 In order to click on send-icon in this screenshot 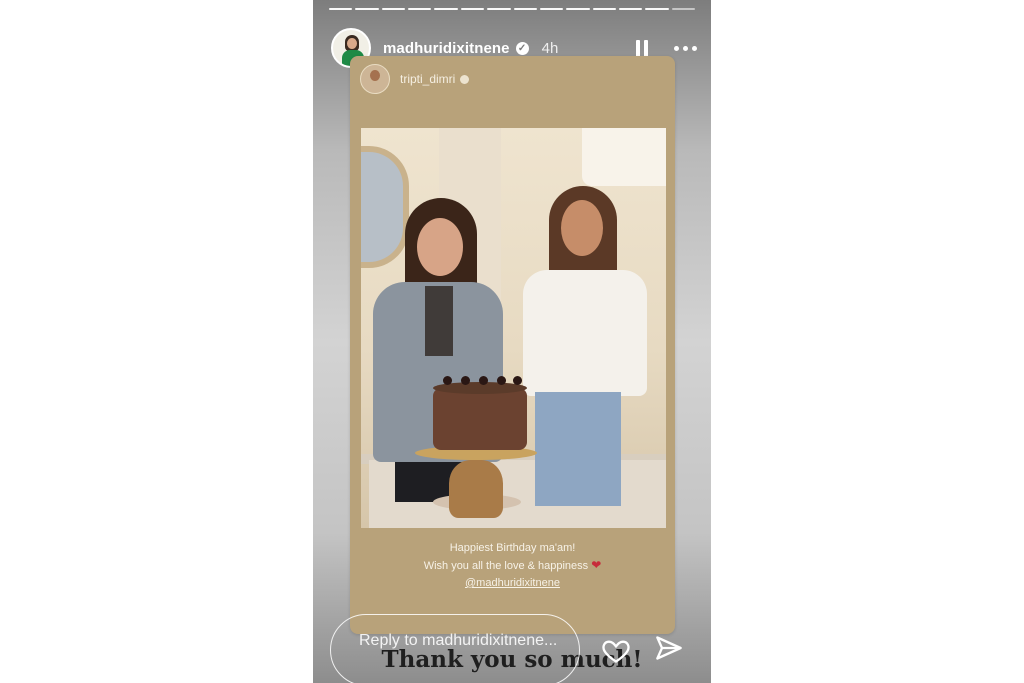, I will do `click(669, 648)`.